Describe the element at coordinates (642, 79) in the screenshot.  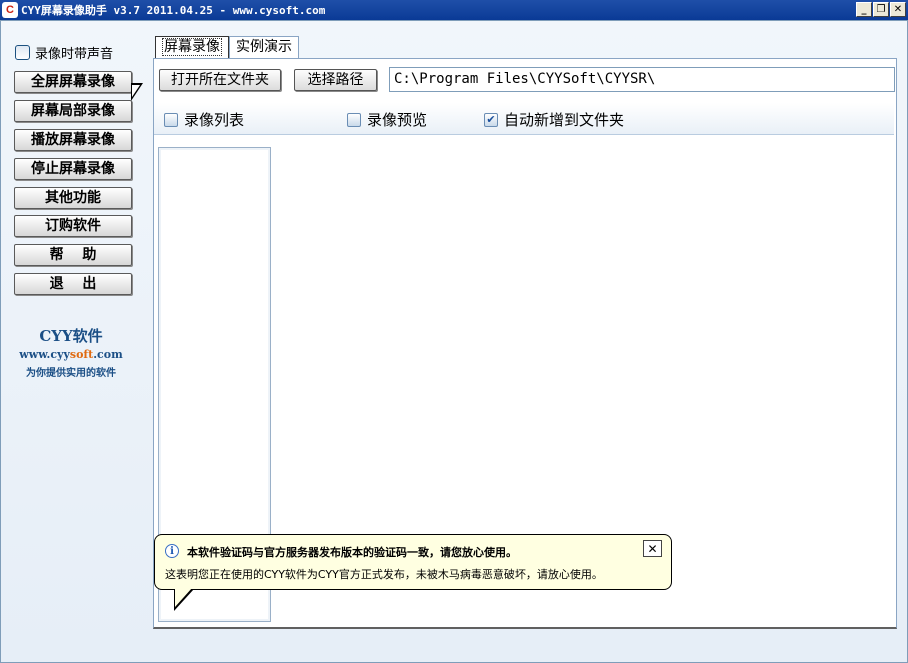
I see `path-input: C:\Program Files\CYYSoft\CYYSR\` at that location.